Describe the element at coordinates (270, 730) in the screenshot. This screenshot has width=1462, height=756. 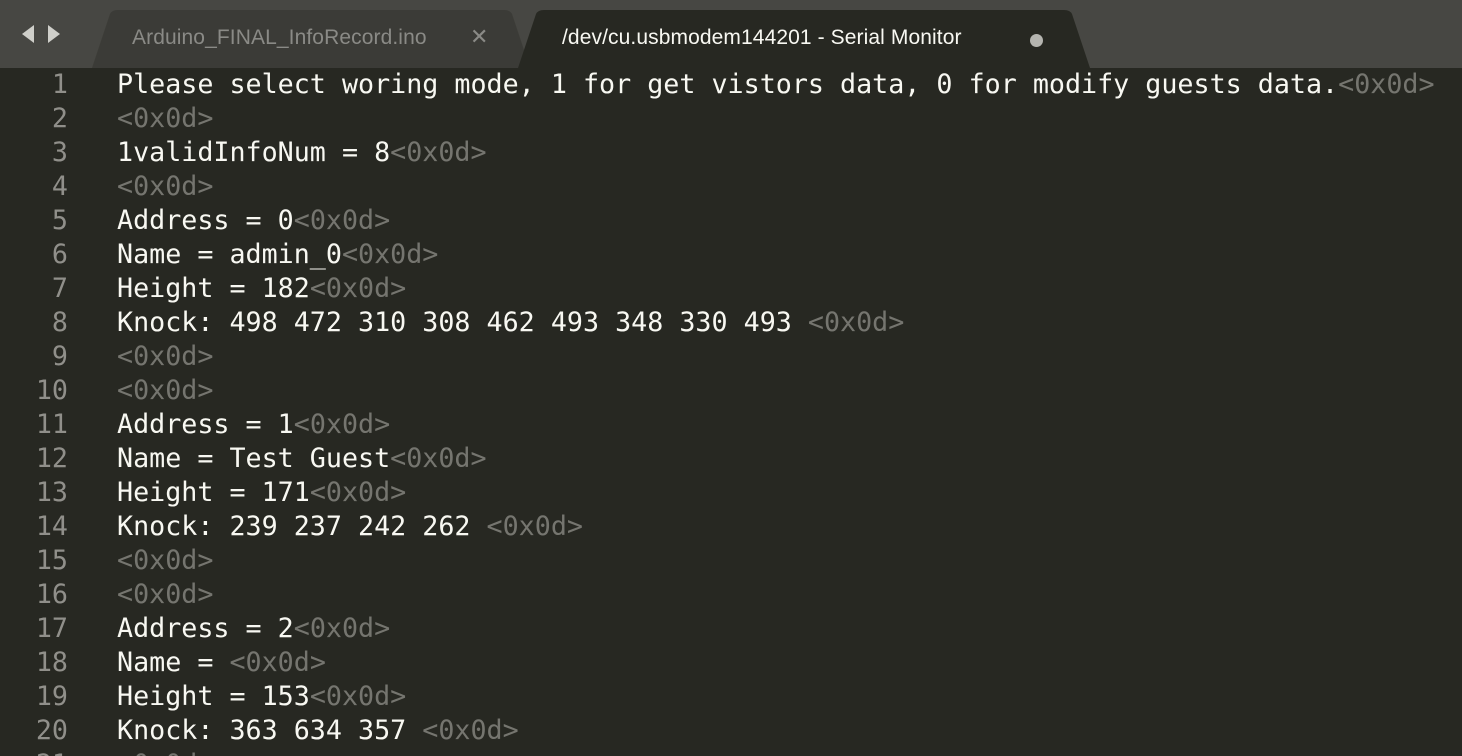
I see `line-text: Knock: 363 634 357` at that location.